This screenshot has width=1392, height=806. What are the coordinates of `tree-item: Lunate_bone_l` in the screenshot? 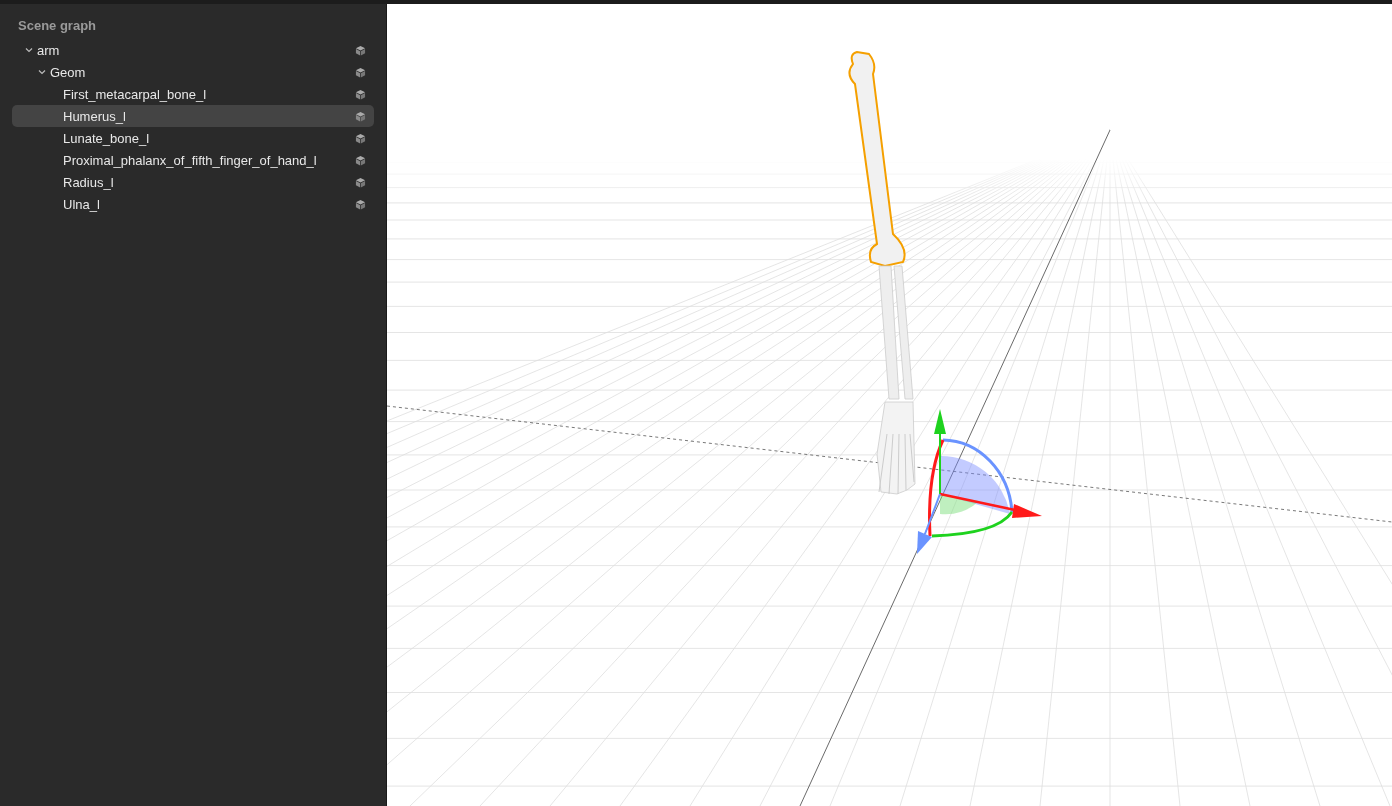 It's located at (193, 138).